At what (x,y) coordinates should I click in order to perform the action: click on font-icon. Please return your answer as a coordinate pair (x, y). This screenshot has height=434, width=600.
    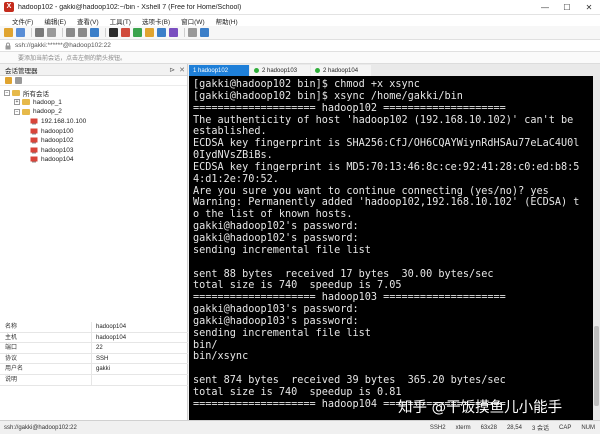
    Looking at the image, I should click on (125, 32).